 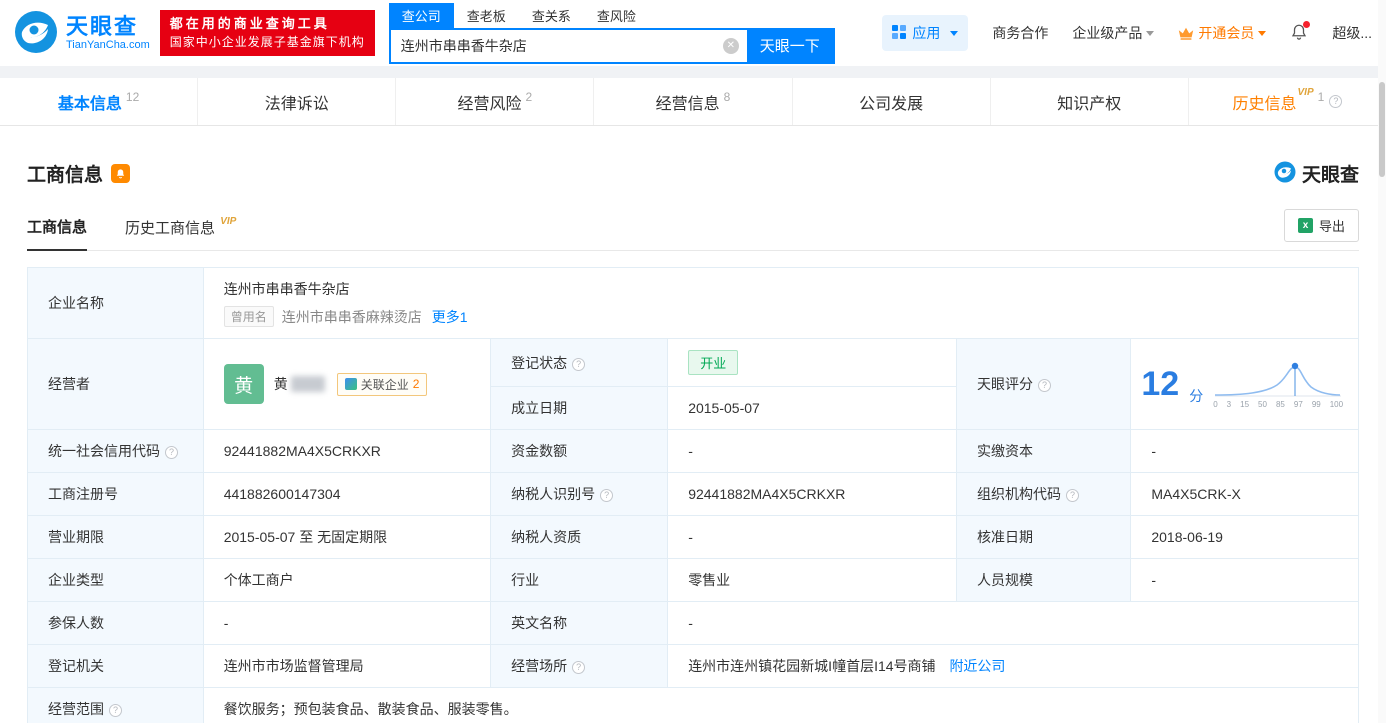 What do you see at coordinates (1300, 32) in the screenshot?
I see `notification-bell` at bounding box center [1300, 32].